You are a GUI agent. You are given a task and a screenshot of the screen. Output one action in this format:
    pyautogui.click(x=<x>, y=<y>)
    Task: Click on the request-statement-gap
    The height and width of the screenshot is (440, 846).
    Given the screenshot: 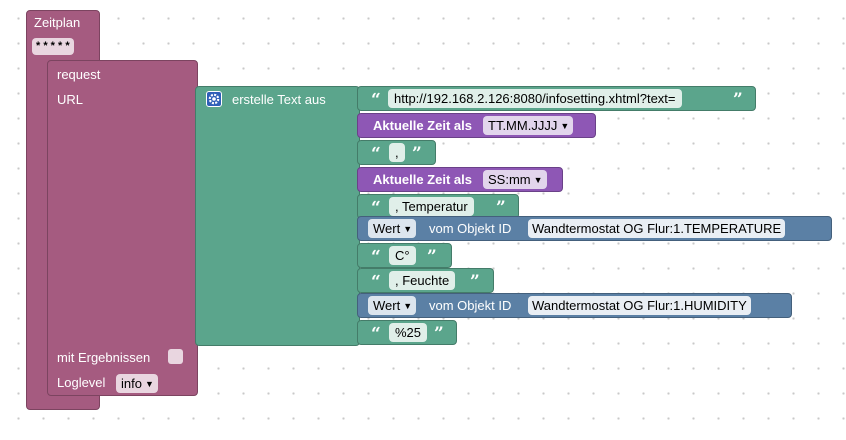 What is the action you would take?
    pyautogui.click(x=32, y=400)
    